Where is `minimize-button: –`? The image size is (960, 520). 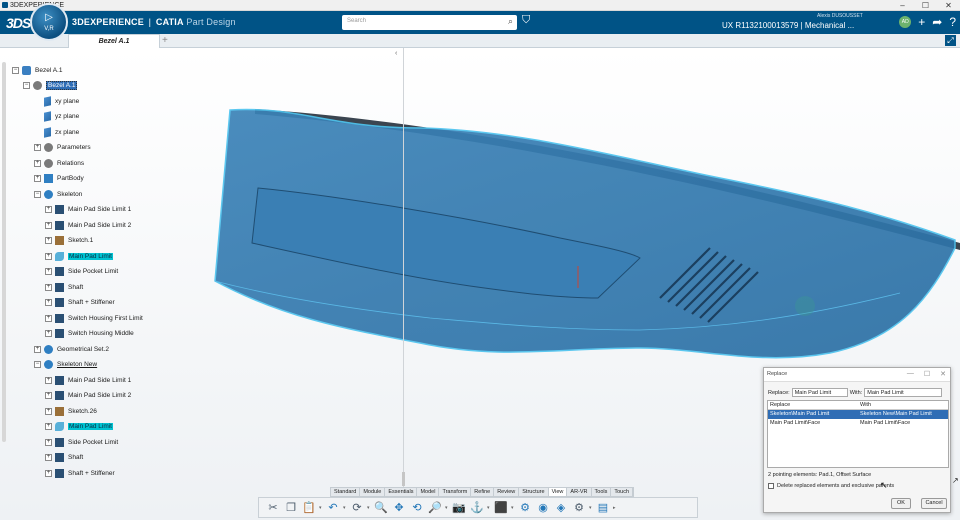
minimize-button: – is located at coordinates (902, 5).